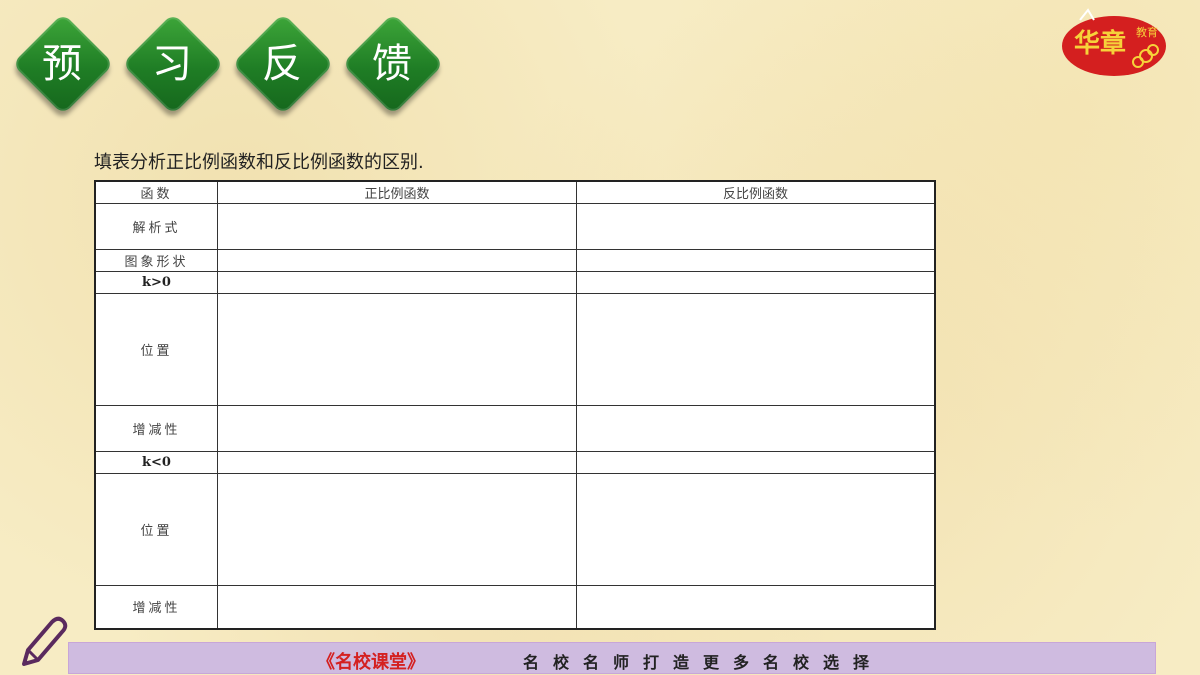 This screenshot has height=675, width=1200. What do you see at coordinates (371, 662) in the screenshot?
I see `footer-brand: 《名校课堂》` at bounding box center [371, 662].